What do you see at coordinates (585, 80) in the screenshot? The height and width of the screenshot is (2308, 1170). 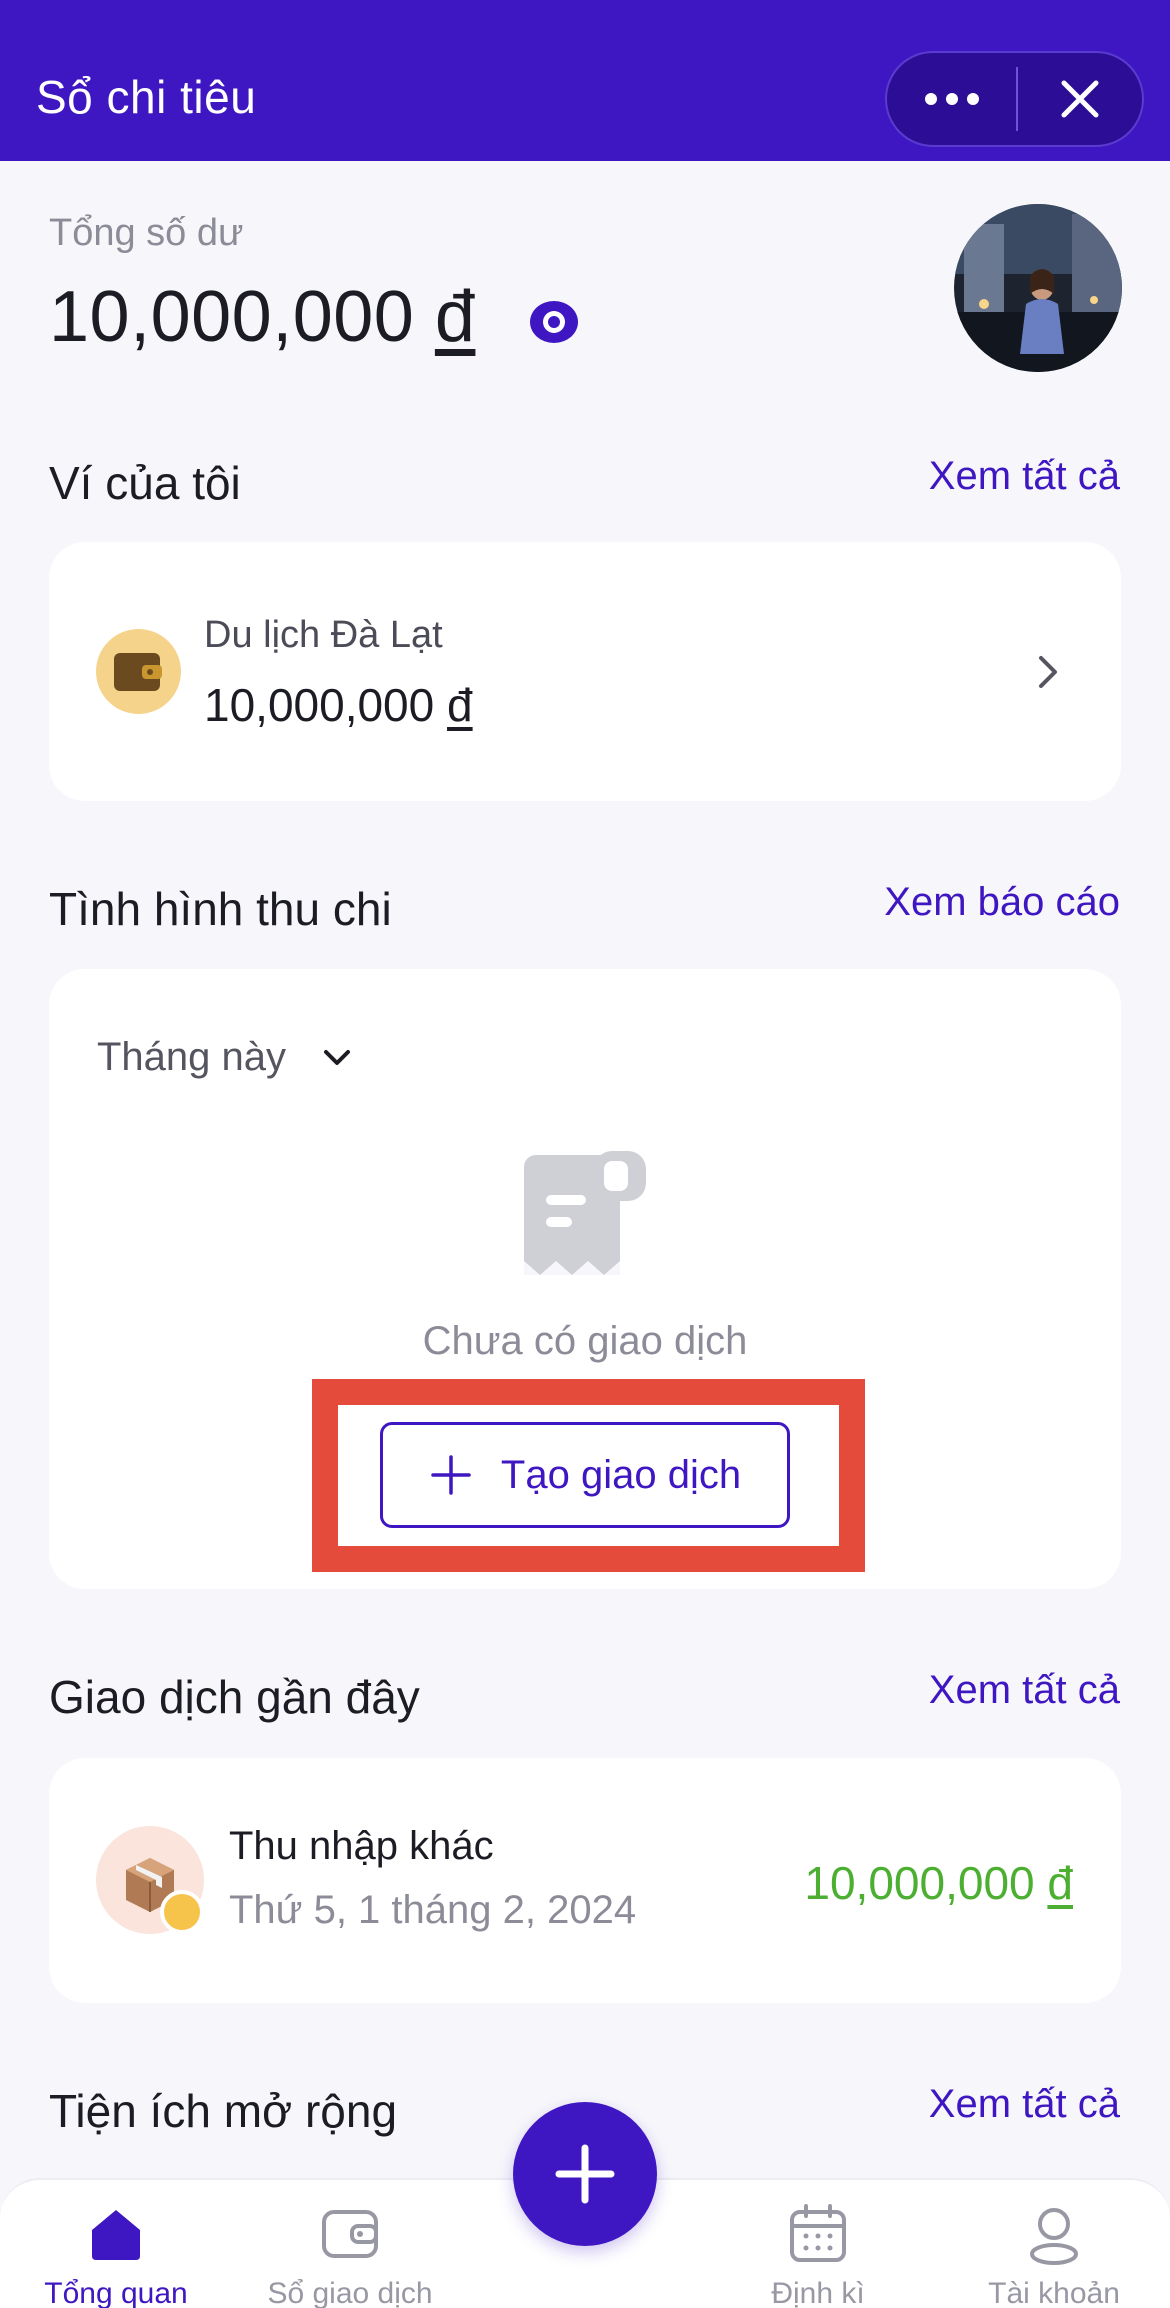 I see `app-header: Sổ chi tiêu` at bounding box center [585, 80].